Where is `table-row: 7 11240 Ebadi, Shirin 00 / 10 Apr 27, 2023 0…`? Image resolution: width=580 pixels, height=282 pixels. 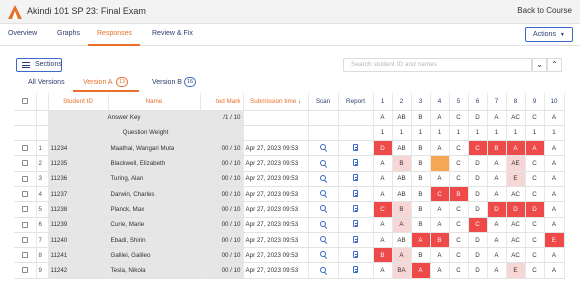 table-row: 7 11240 Ebadi, Shirin 00 / 10 Apr 27, 2023 0… is located at coordinates (289, 240).